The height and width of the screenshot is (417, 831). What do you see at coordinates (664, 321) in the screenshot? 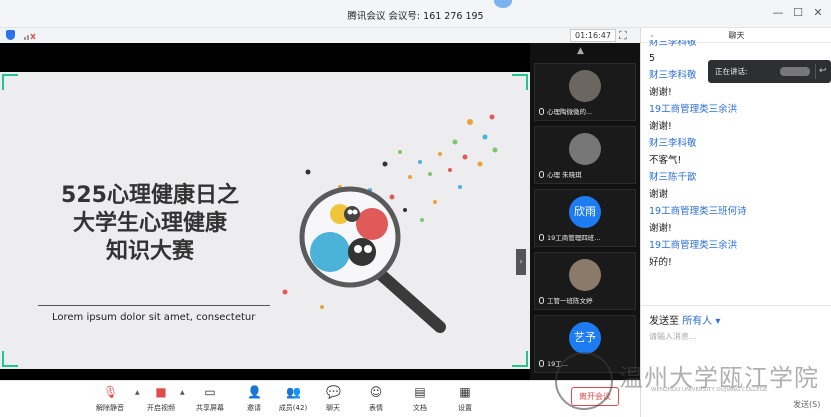
I see `send-to-label: 发送至` at bounding box center [664, 321].